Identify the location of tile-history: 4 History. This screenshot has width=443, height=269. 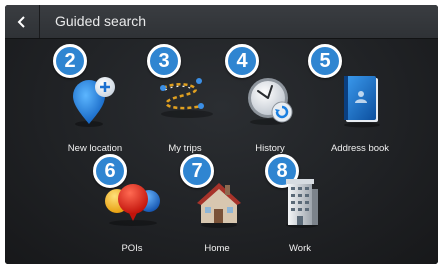
(267, 100).